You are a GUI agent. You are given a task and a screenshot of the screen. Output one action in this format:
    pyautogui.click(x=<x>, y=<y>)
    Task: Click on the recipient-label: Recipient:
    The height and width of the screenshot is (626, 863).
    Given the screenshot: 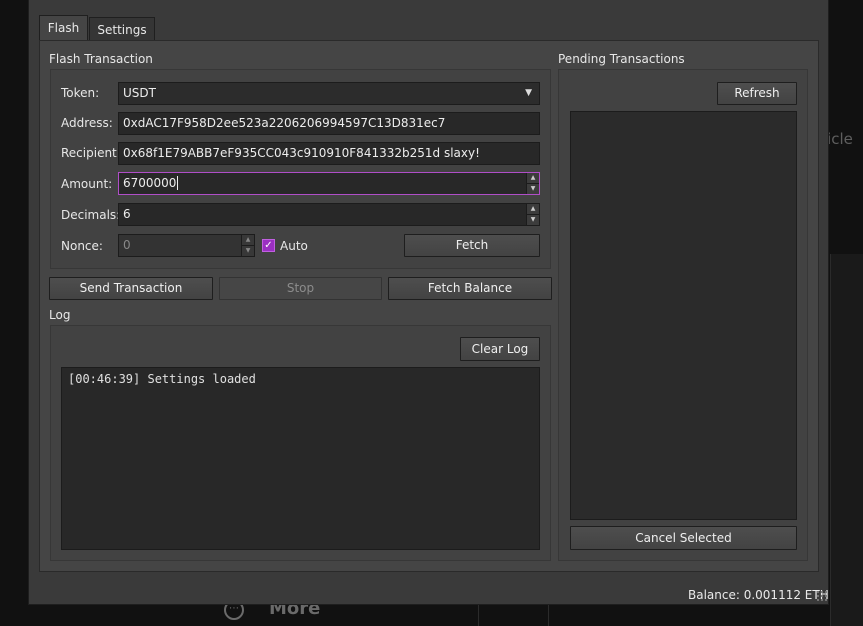 What is the action you would take?
    pyautogui.click(x=91, y=153)
    